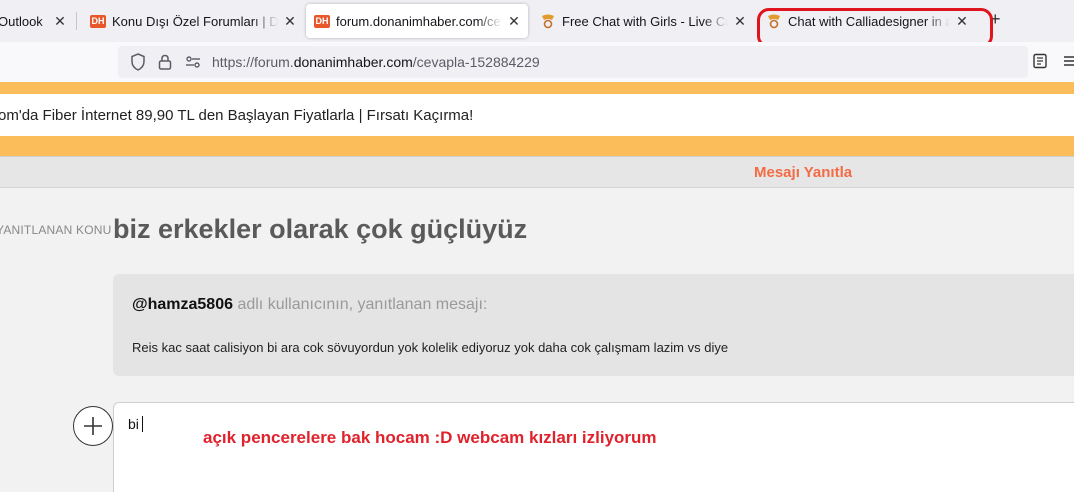  What do you see at coordinates (193, 62) in the screenshot?
I see `permissions-icon` at bounding box center [193, 62].